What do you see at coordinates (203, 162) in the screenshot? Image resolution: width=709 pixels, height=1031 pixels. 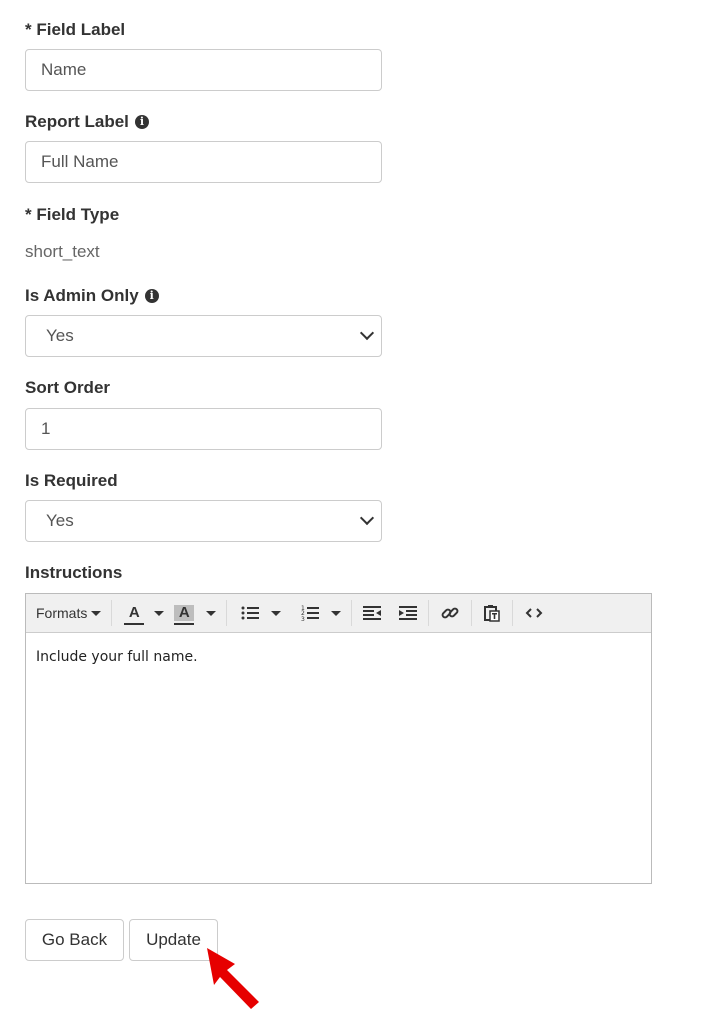 I see `report-label-input` at bounding box center [203, 162].